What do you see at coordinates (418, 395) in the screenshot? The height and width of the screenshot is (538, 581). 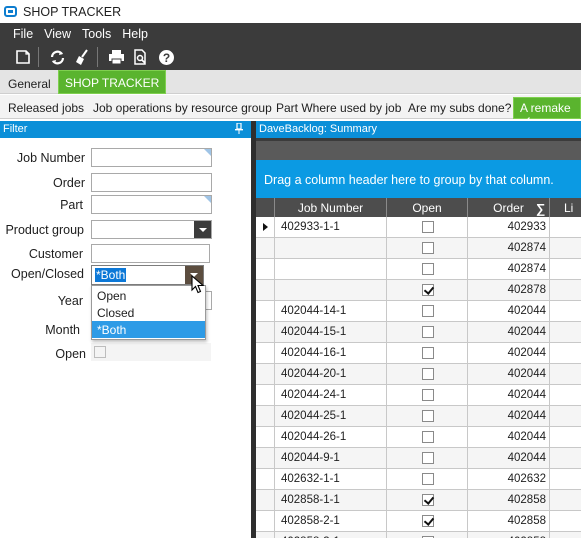 I see `table-row: 402044-24-1 402044` at bounding box center [418, 395].